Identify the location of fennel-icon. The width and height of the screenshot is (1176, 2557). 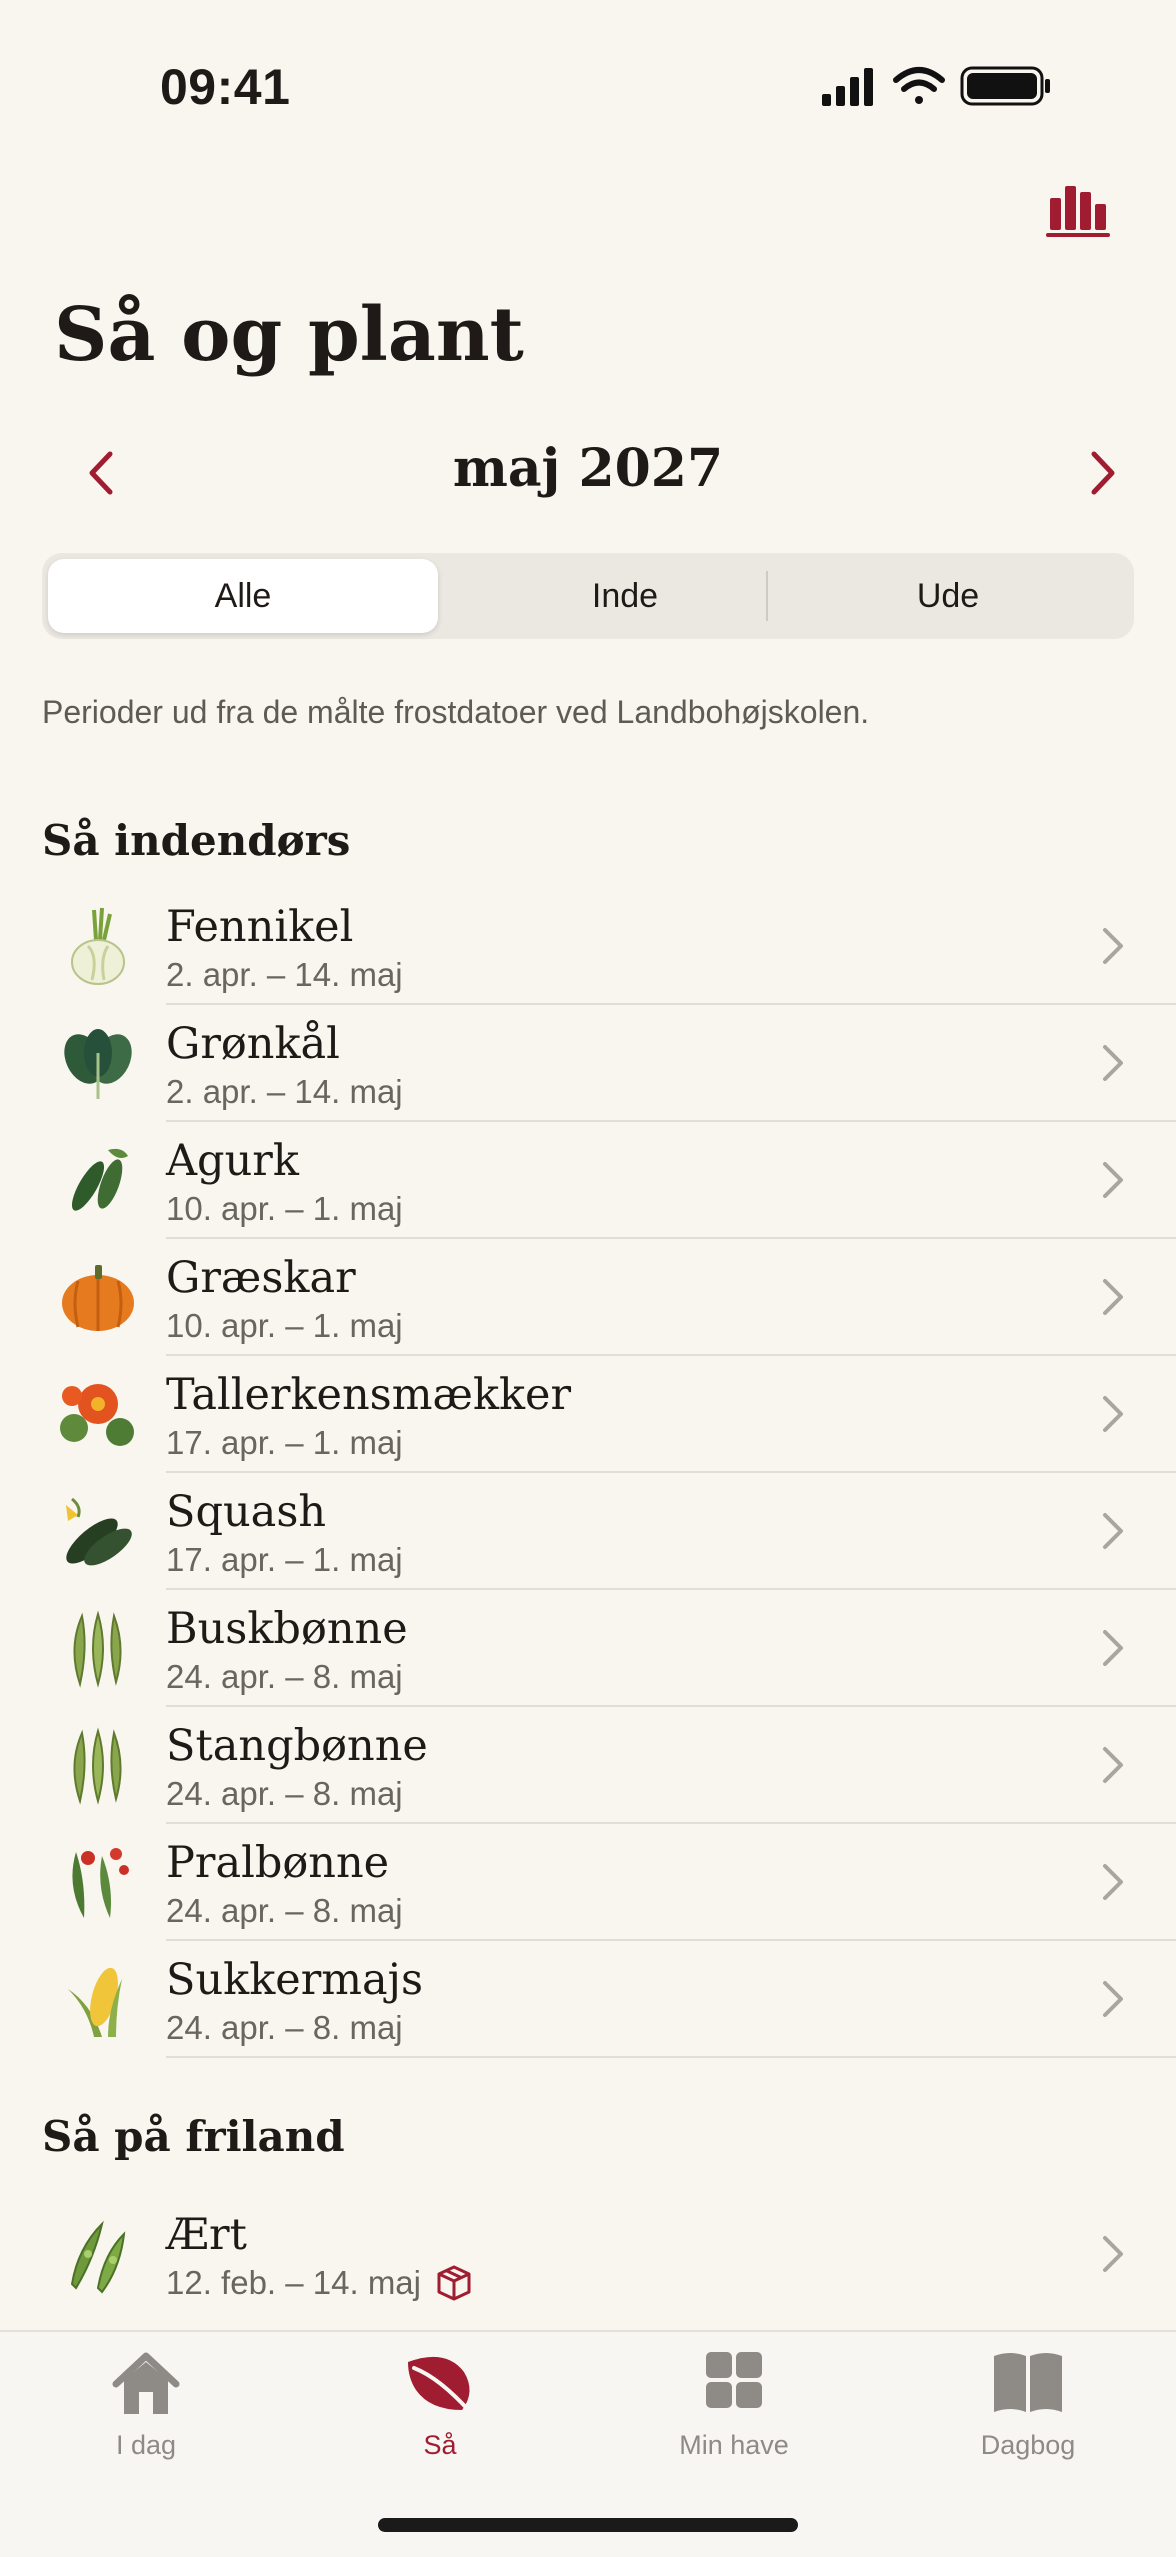
(98, 946).